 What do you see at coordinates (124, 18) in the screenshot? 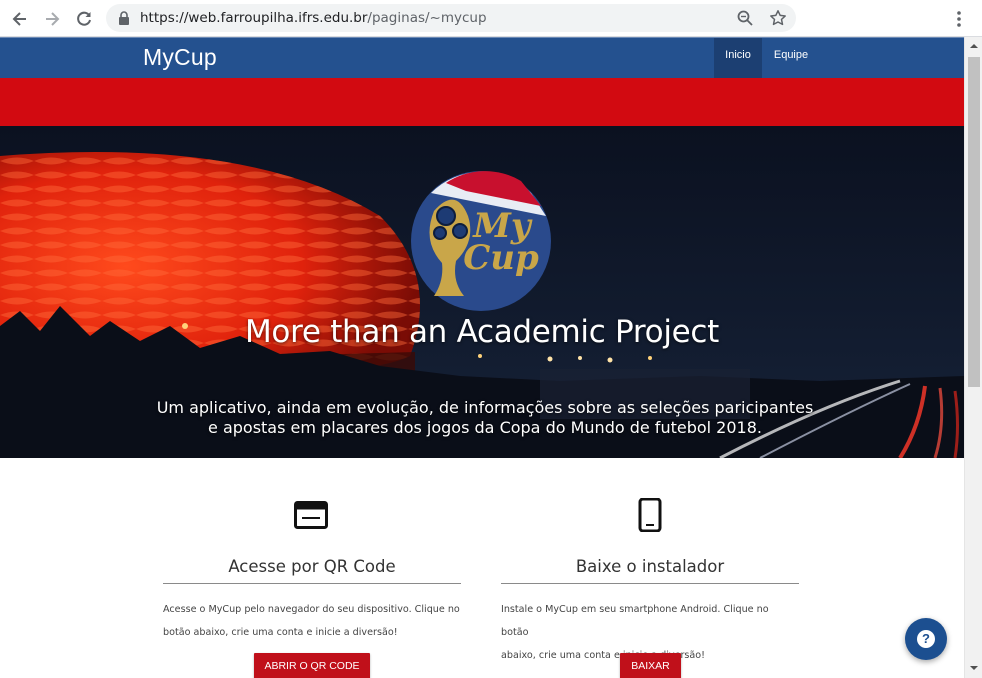
I see `lock-icon` at bounding box center [124, 18].